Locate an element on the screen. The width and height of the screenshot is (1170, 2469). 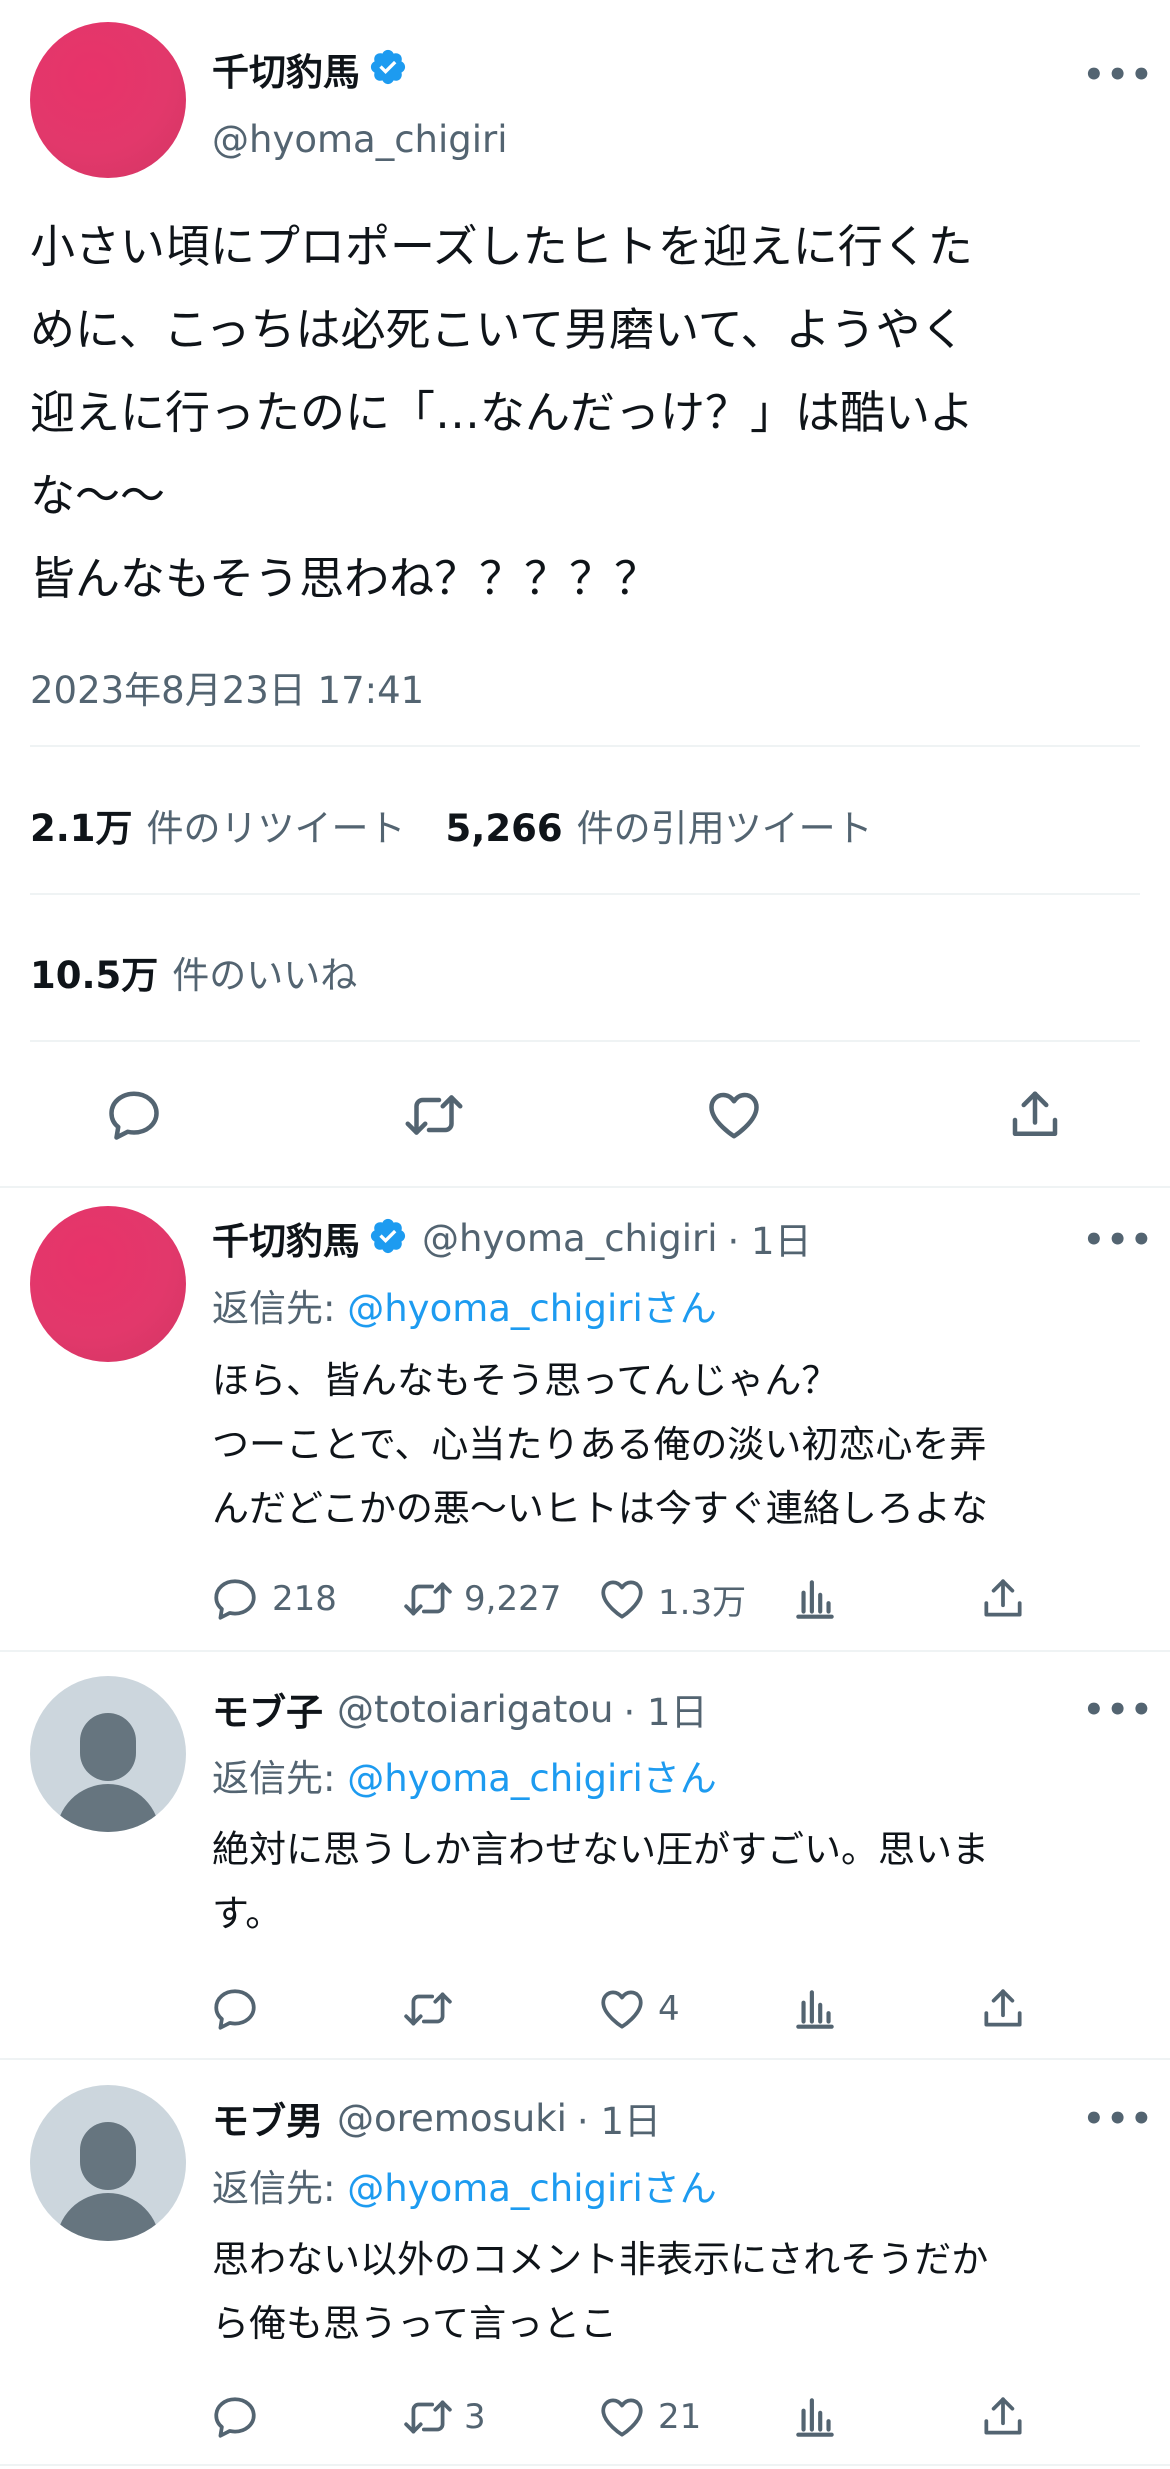
author-name: モブ男 is located at coordinates (267, 2118).